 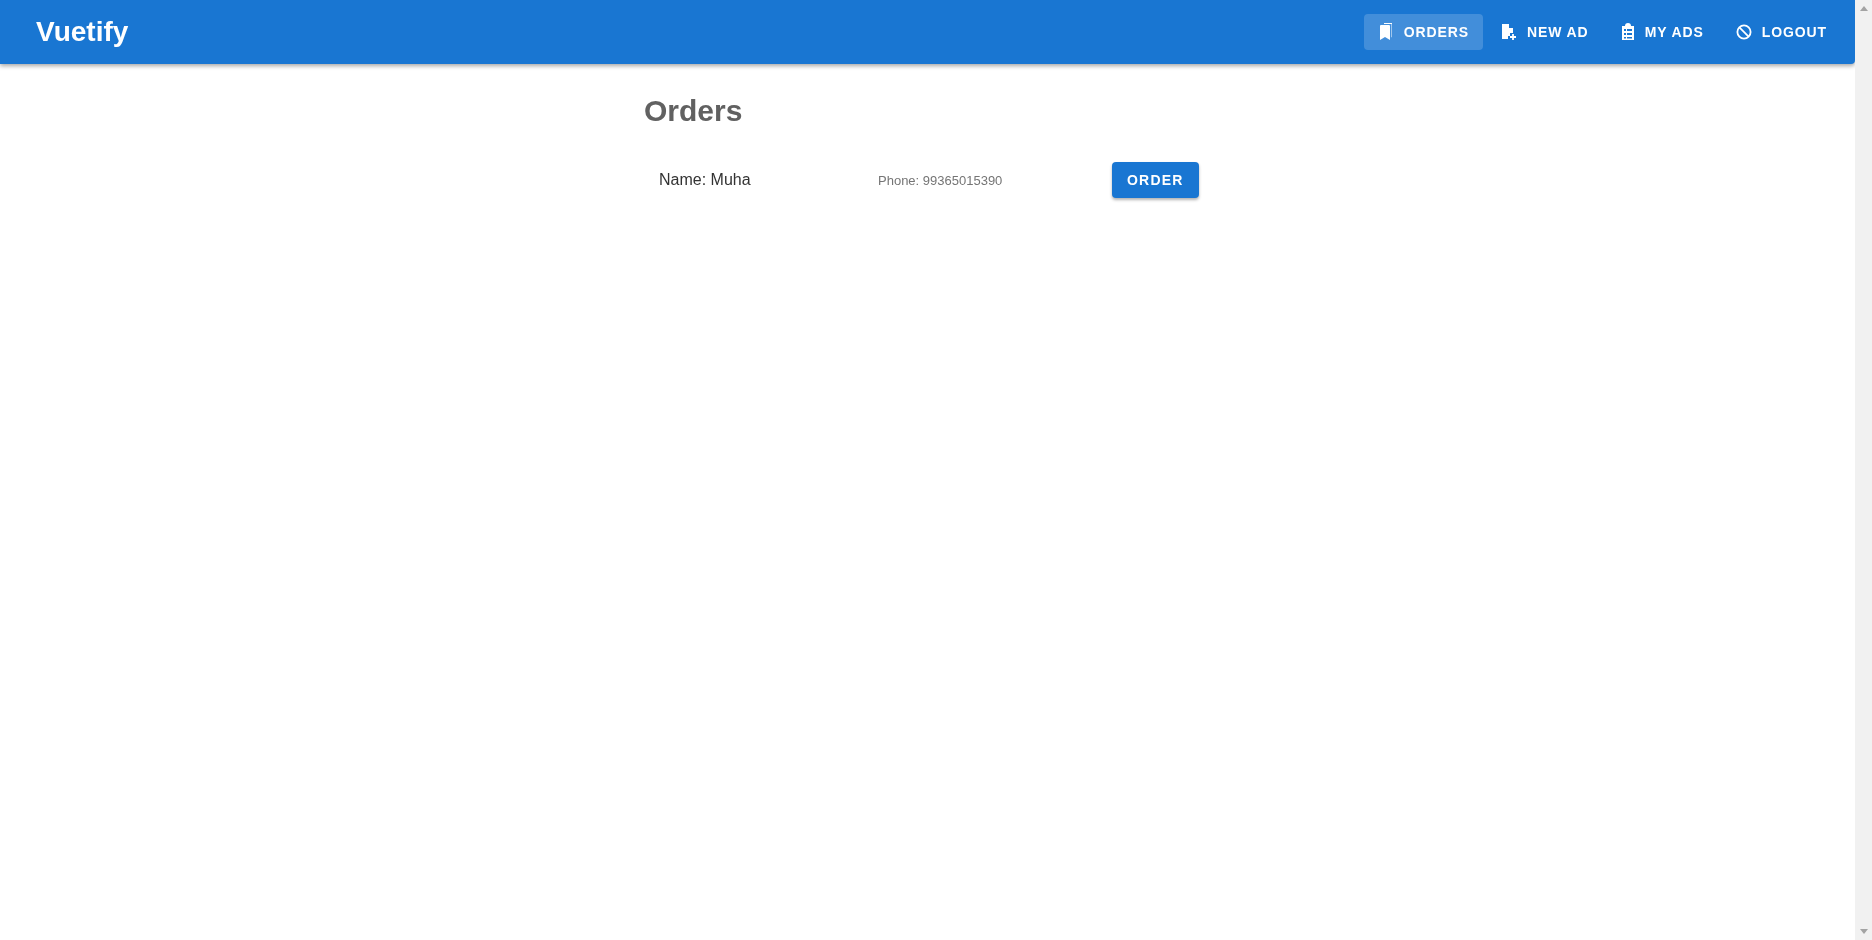 What do you see at coordinates (694, 111) in the screenshot?
I see `page-heading: Orders` at bounding box center [694, 111].